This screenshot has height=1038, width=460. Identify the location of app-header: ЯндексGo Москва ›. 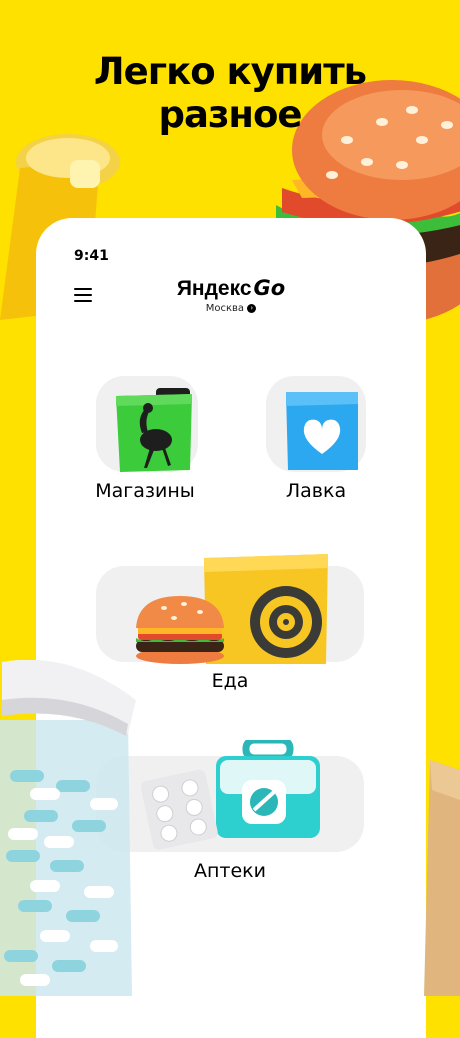
(231, 295).